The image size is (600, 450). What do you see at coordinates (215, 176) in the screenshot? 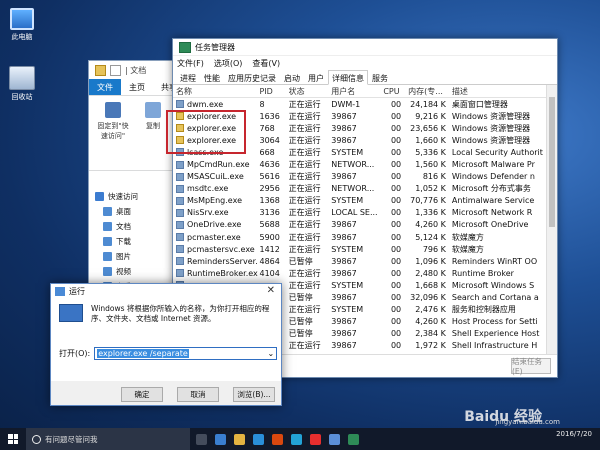
I see `process-name-cell: MSASCuiL.exe` at bounding box center [215, 176].